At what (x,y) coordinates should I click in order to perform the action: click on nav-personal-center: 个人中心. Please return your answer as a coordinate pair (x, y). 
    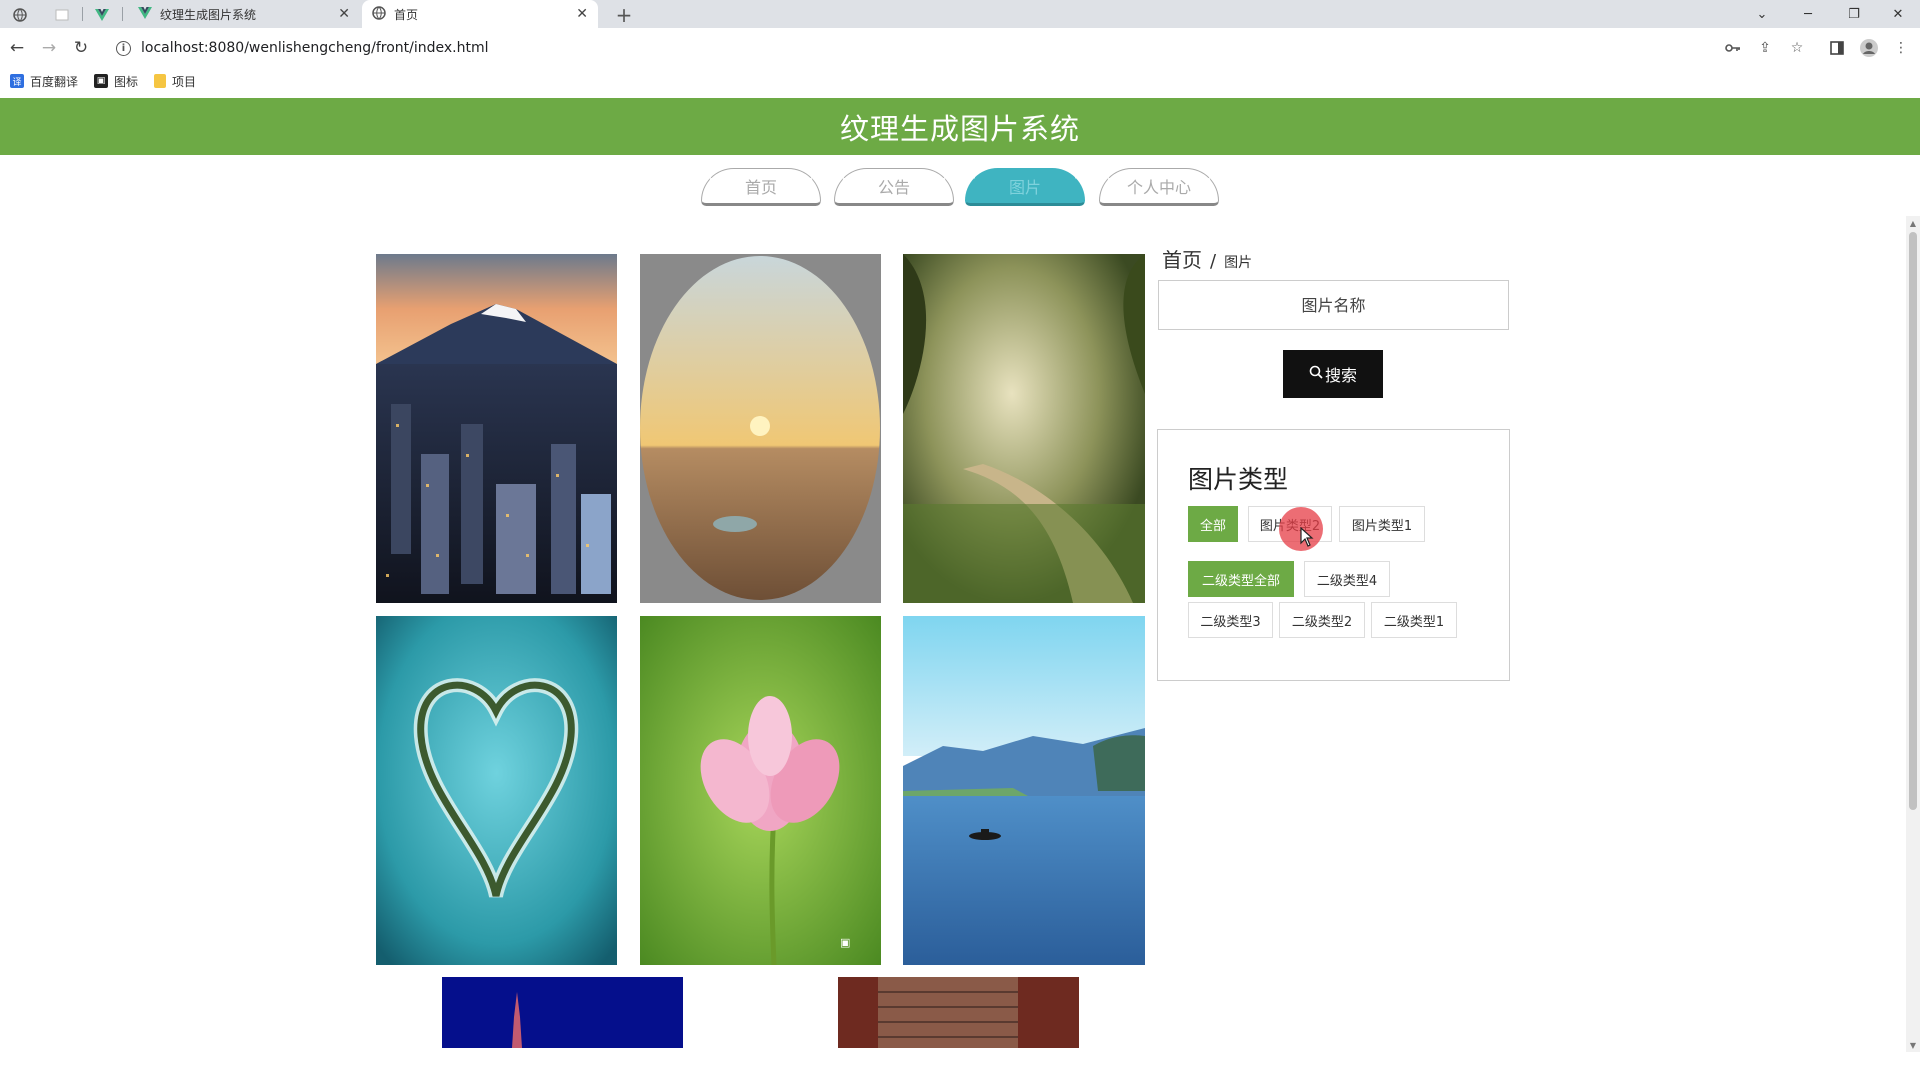
    Looking at the image, I should click on (1159, 187).